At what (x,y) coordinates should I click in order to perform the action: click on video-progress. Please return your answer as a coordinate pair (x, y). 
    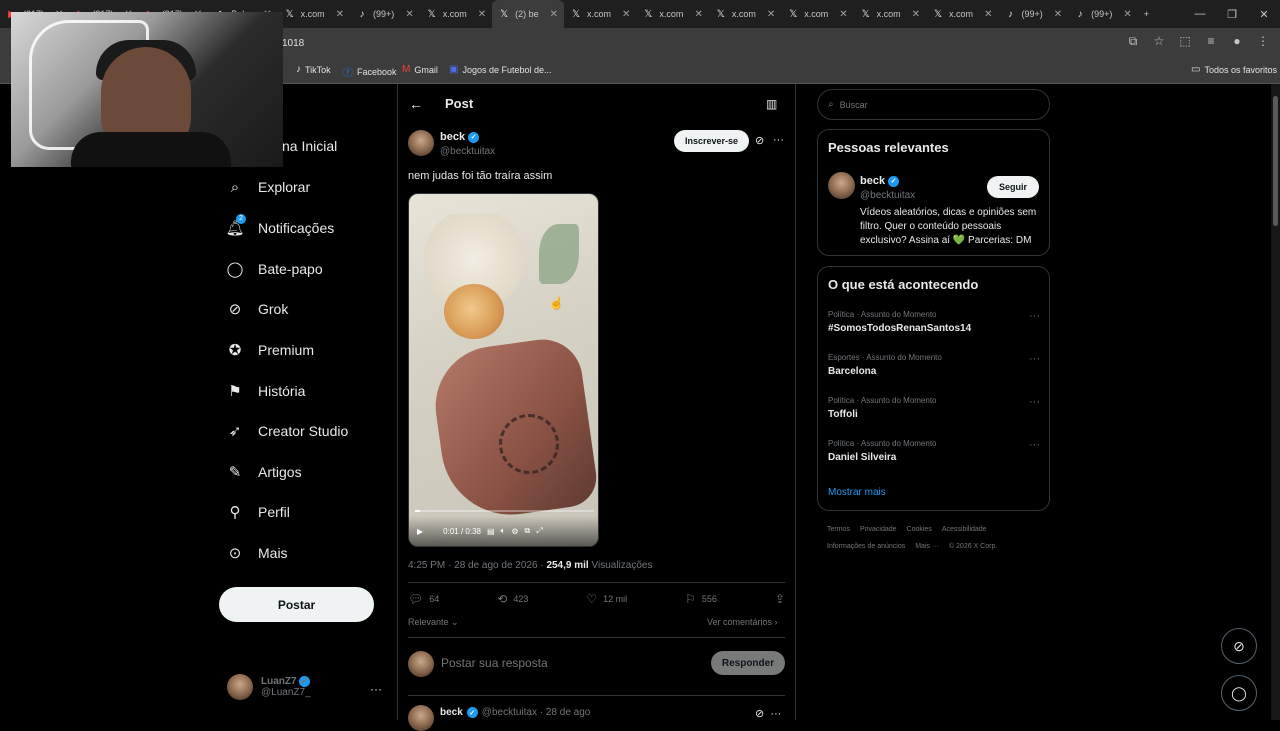
    Looking at the image, I should click on (504, 511).